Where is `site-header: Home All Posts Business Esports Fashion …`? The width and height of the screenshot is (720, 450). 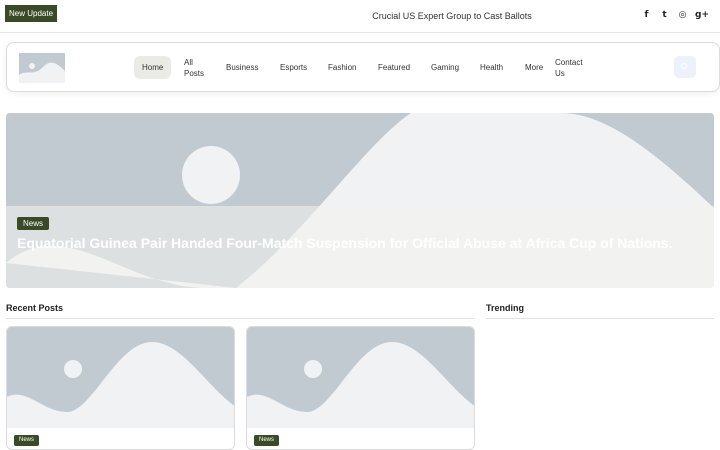 site-header: Home All Posts Business Esports Fashion … is located at coordinates (363, 67).